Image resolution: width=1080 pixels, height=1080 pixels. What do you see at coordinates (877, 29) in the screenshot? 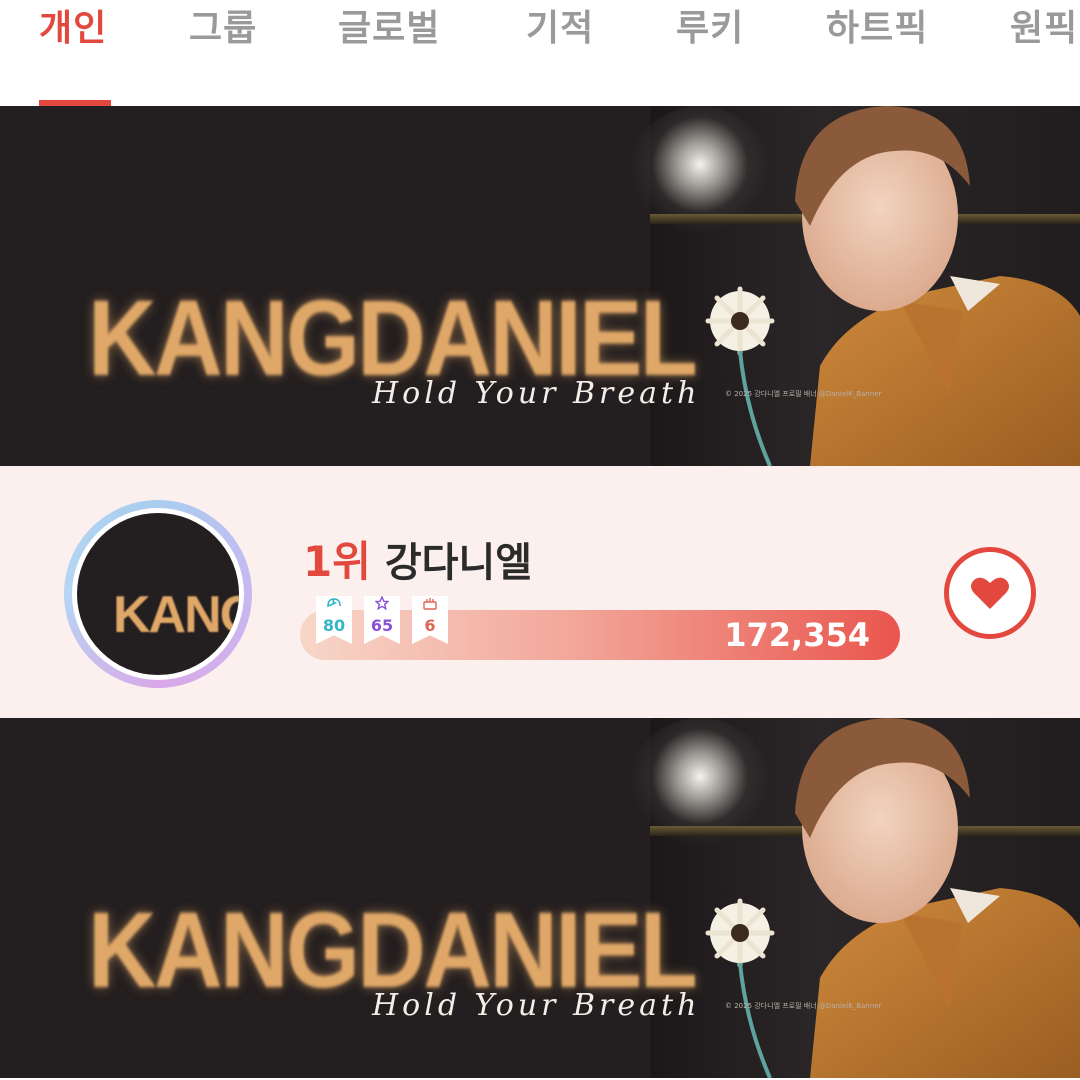
I see `tab-heartpick: 하트픽` at bounding box center [877, 29].